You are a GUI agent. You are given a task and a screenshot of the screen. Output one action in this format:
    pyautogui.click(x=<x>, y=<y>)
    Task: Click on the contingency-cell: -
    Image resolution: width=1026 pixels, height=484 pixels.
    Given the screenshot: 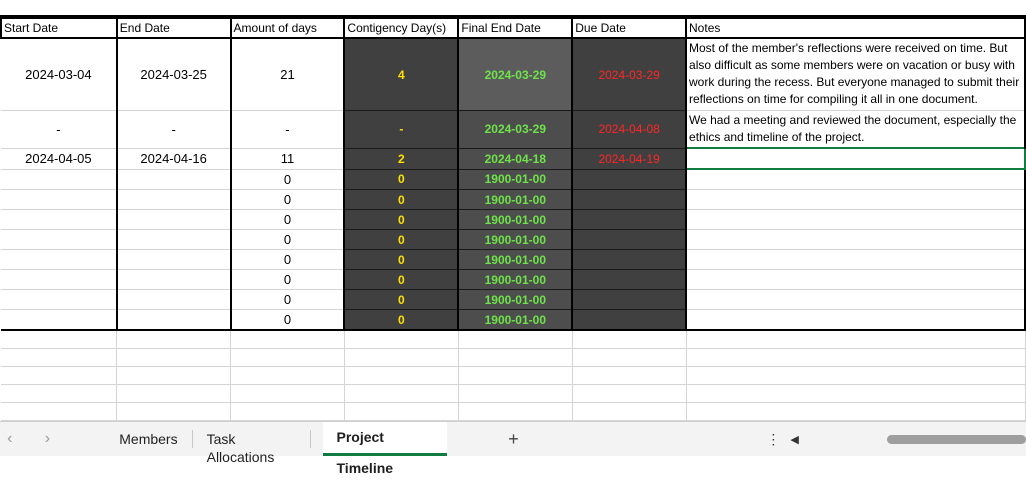 What is the action you would take?
    pyautogui.click(x=402, y=129)
    